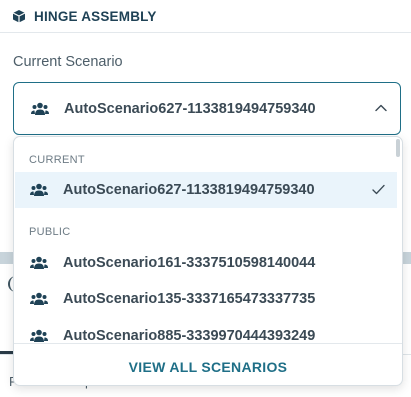 This screenshot has width=411, height=397. What do you see at coordinates (189, 336) in the screenshot?
I see `scenario-option-label: AutoScenario885-3339970444393249` at bounding box center [189, 336].